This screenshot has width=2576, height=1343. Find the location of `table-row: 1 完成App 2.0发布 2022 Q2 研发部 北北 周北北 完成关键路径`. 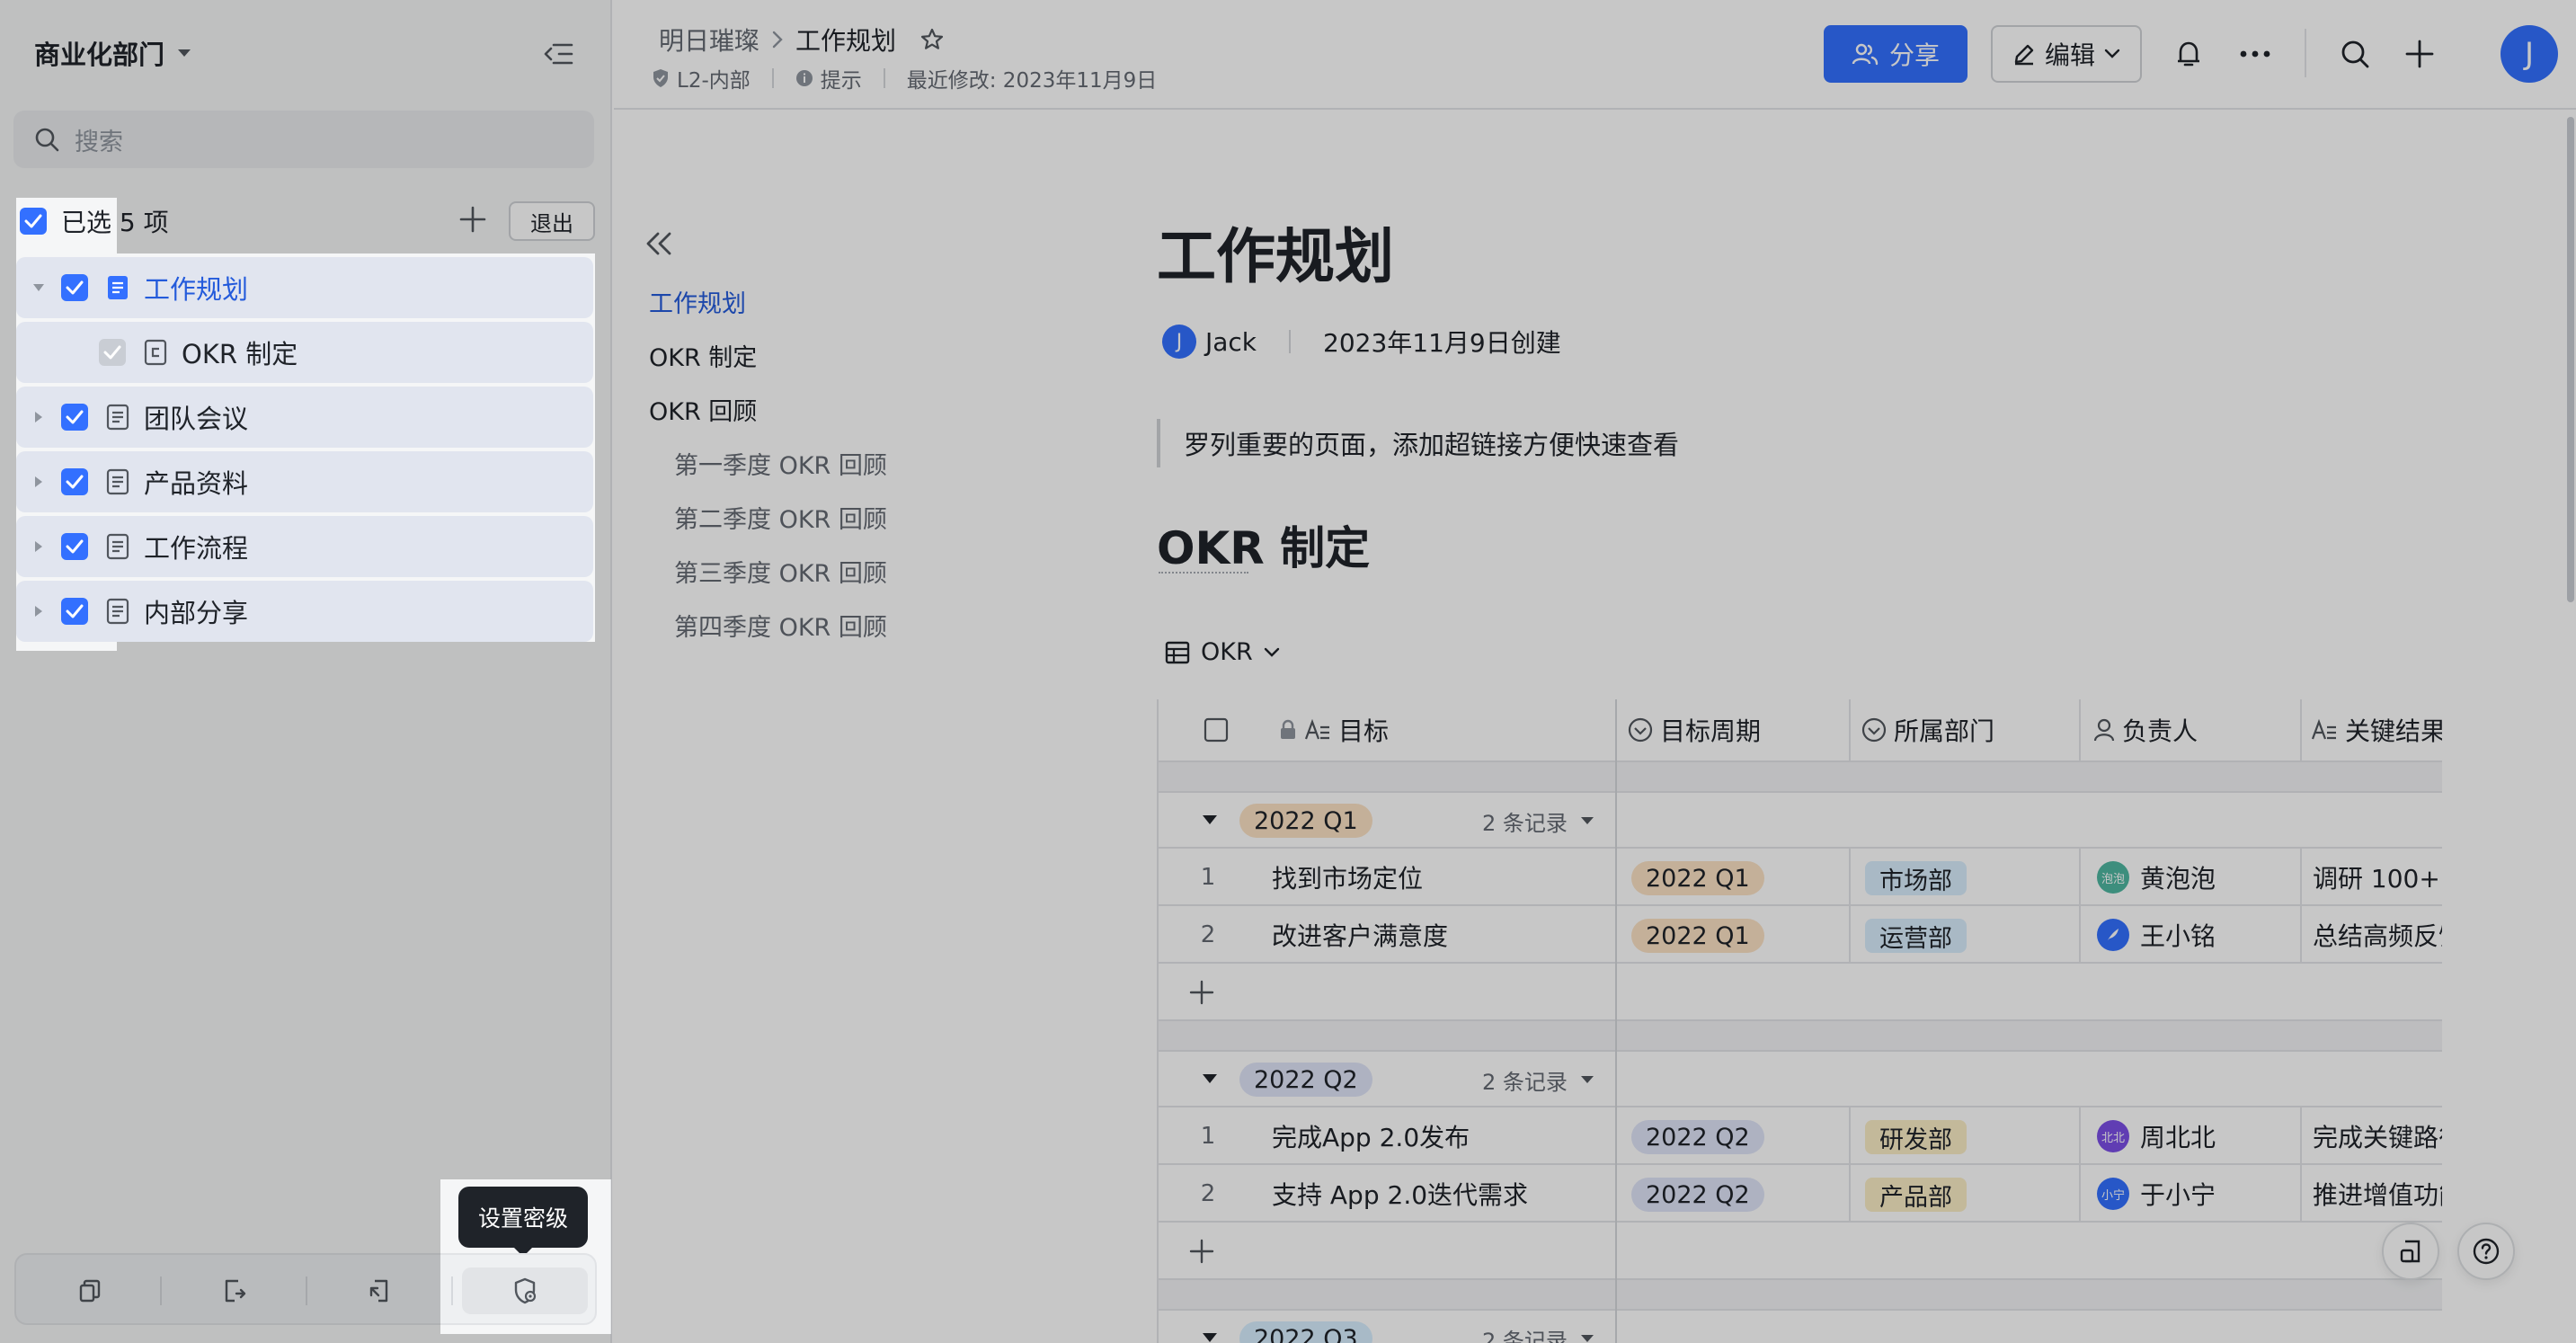

table-row: 1 完成App 2.0发布 2022 Q2 研发部 北北 周北北 完成关键路径 is located at coordinates (1800, 1136).